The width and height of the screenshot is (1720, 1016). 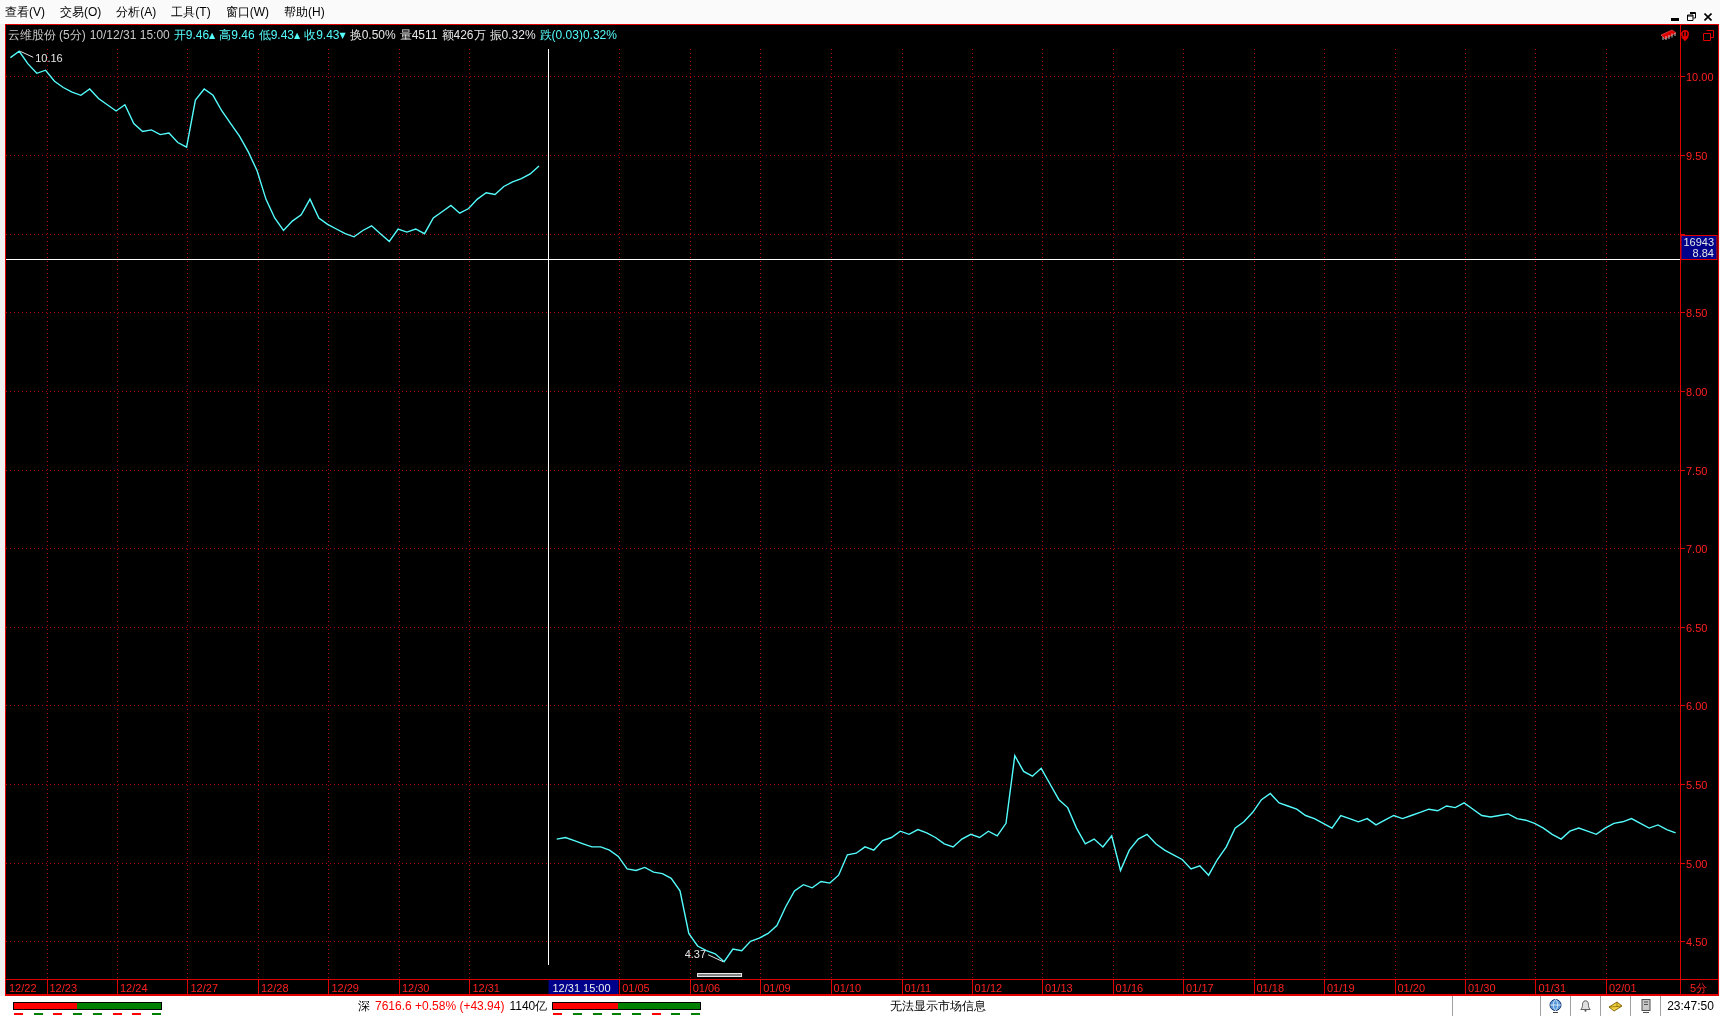 I want to click on ref-line-label: 8.84, so click(x=1703, y=252).